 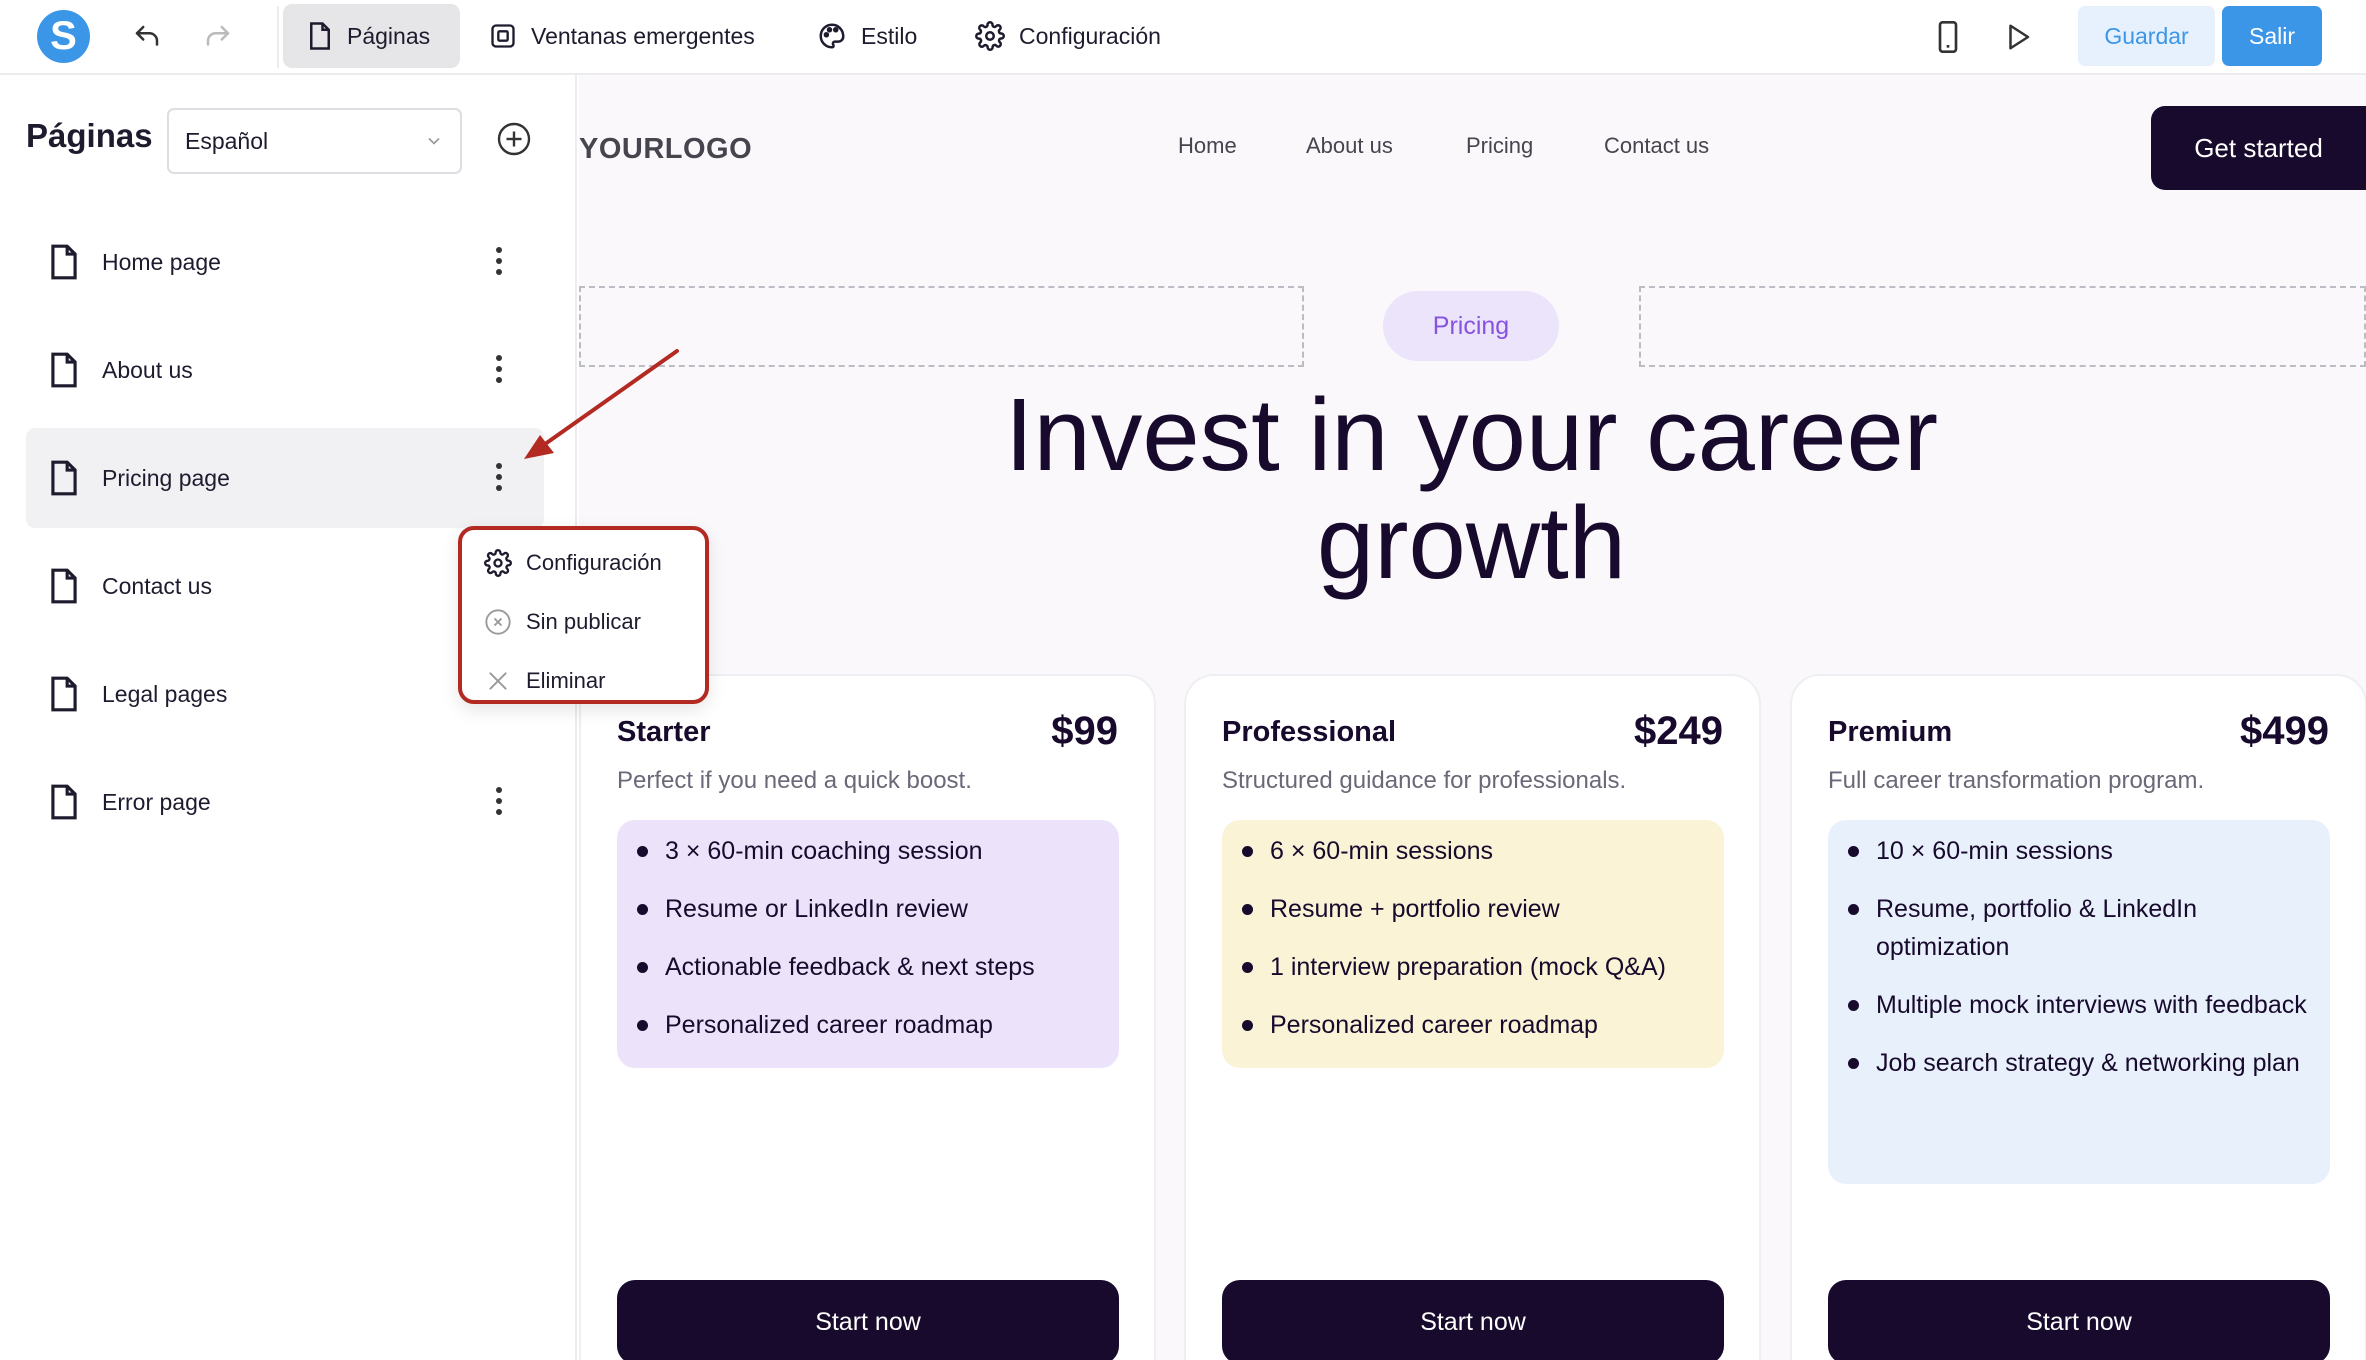 What do you see at coordinates (601, 404) in the screenshot?
I see `annotation-arrow` at bounding box center [601, 404].